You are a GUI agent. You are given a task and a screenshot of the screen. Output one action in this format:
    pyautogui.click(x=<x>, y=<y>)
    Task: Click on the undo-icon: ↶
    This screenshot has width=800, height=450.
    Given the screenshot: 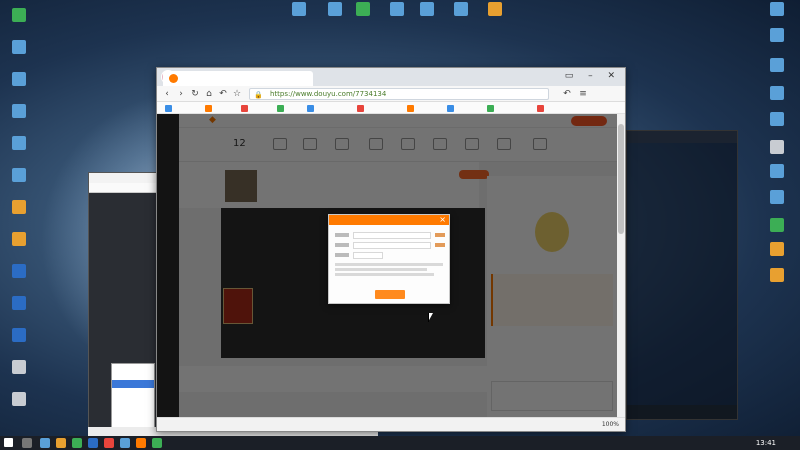 What is the action you would take?
    pyautogui.click(x=567, y=94)
    